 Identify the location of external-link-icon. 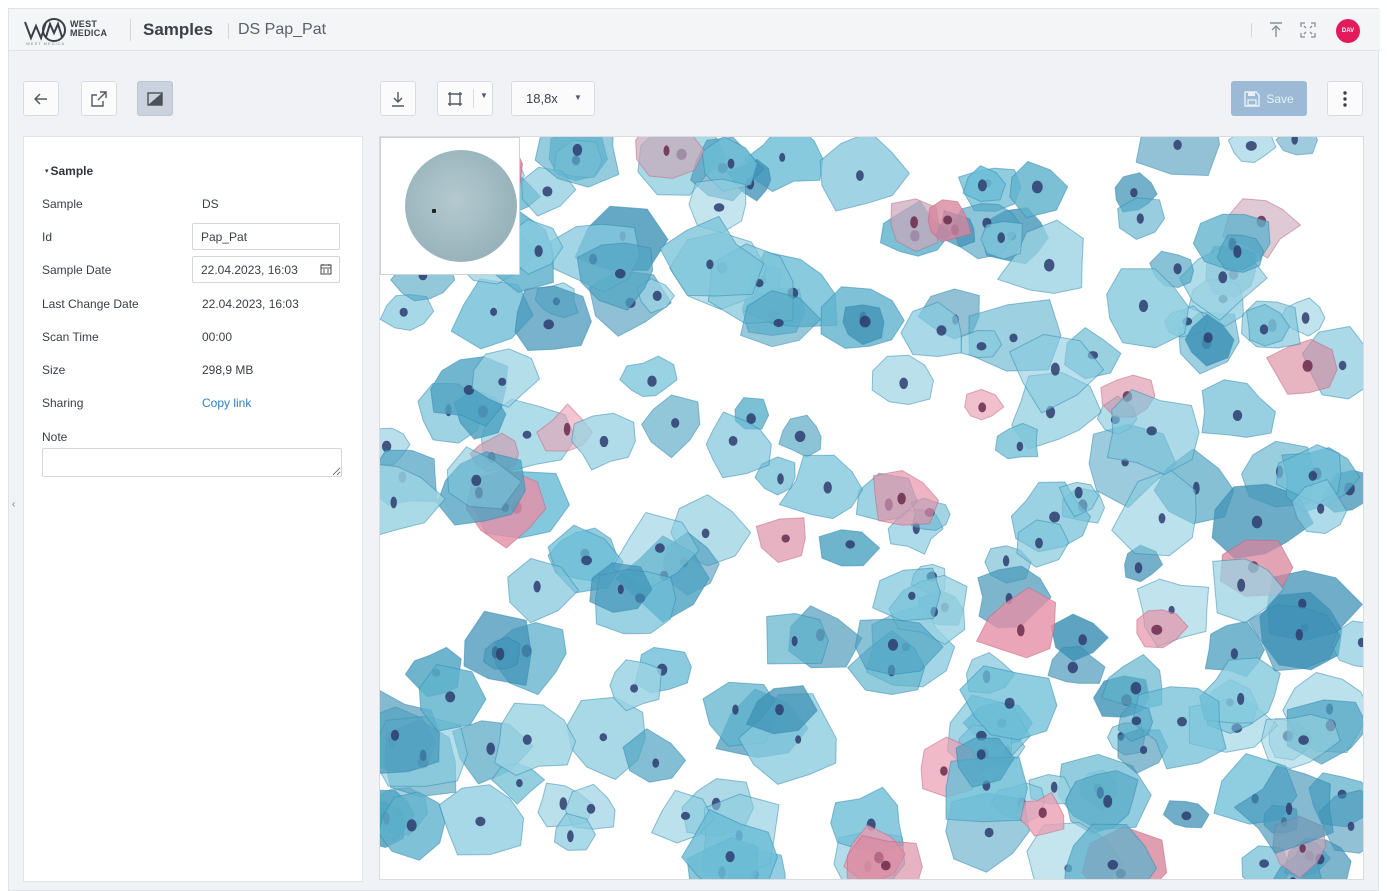
(99, 98).